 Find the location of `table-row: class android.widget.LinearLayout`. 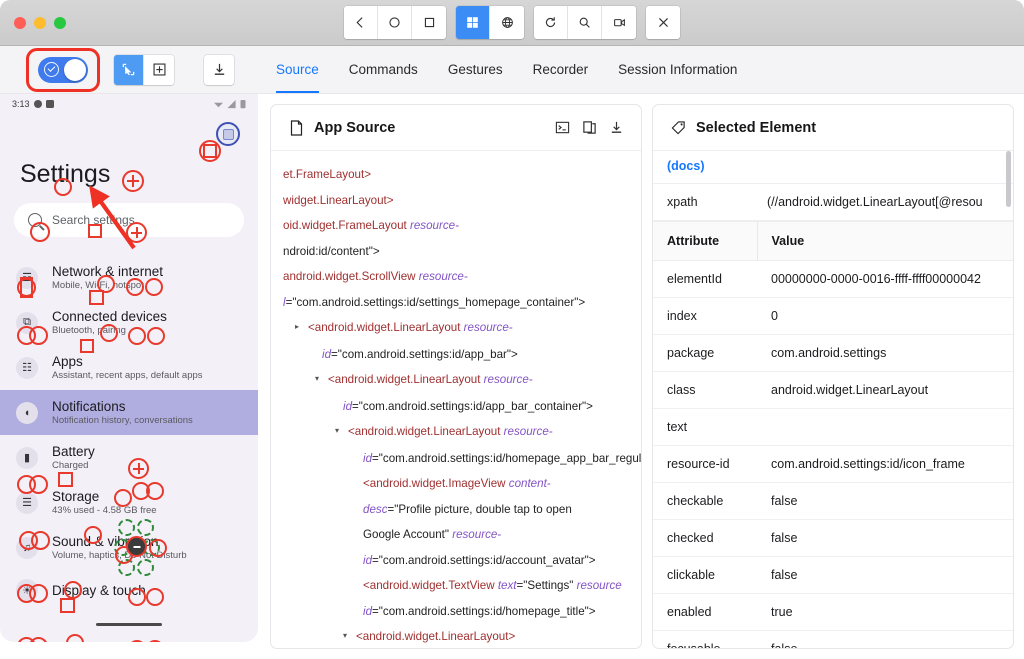

table-row: class android.widget.LinearLayout is located at coordinates (833, 390).